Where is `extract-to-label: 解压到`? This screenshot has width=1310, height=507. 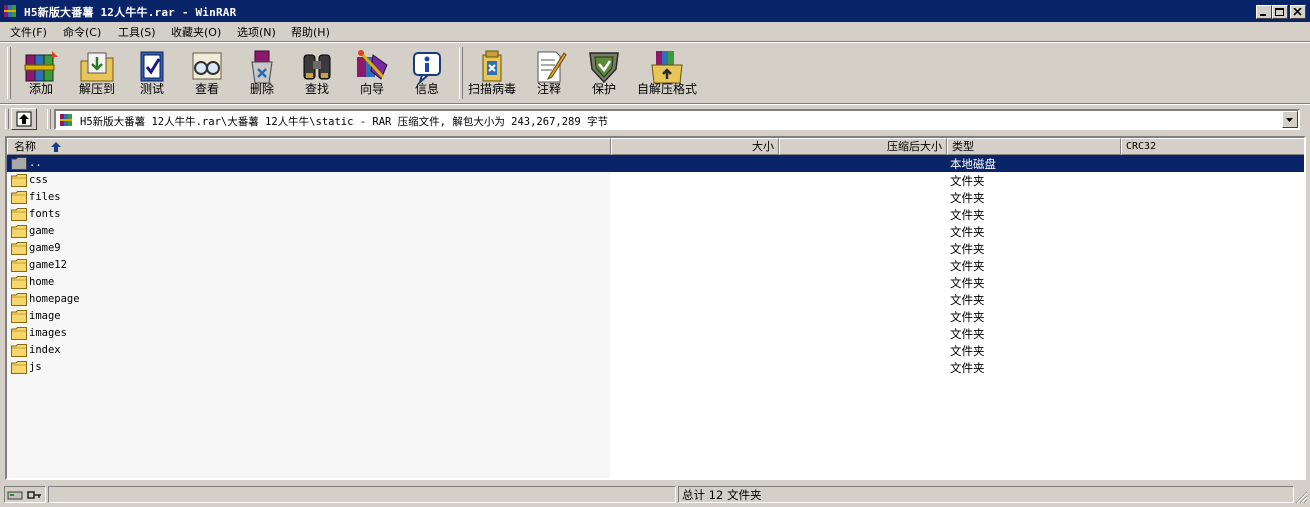
extract-to-label: 解压到 is located at coordinates (96, 89).